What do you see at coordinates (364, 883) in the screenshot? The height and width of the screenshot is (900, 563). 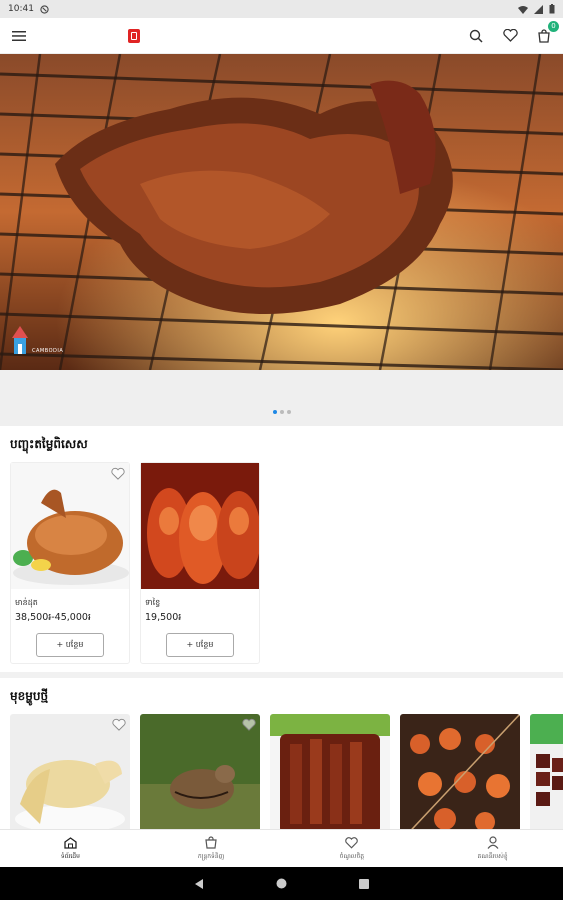 I see `recents-icon` at bounding box center [364, 883].